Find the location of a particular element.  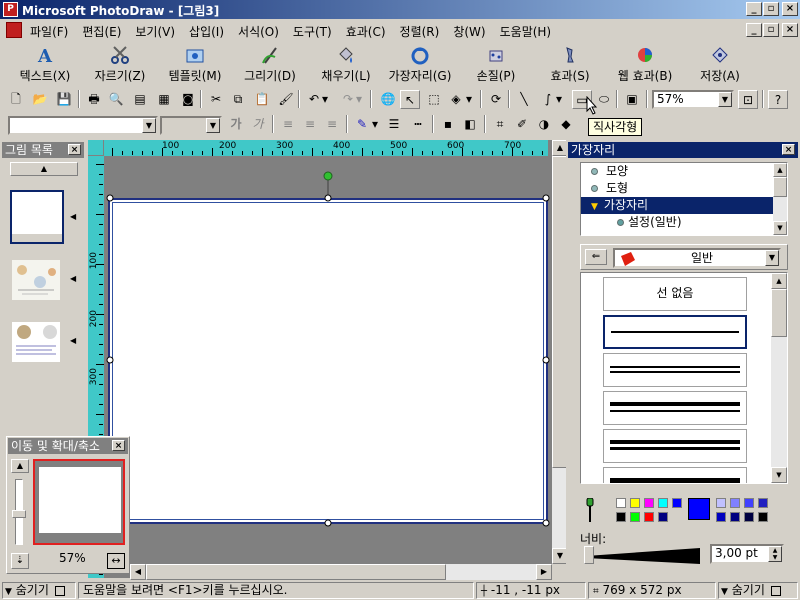

back-icon: ⇐ is located at coordinates (596, 257).